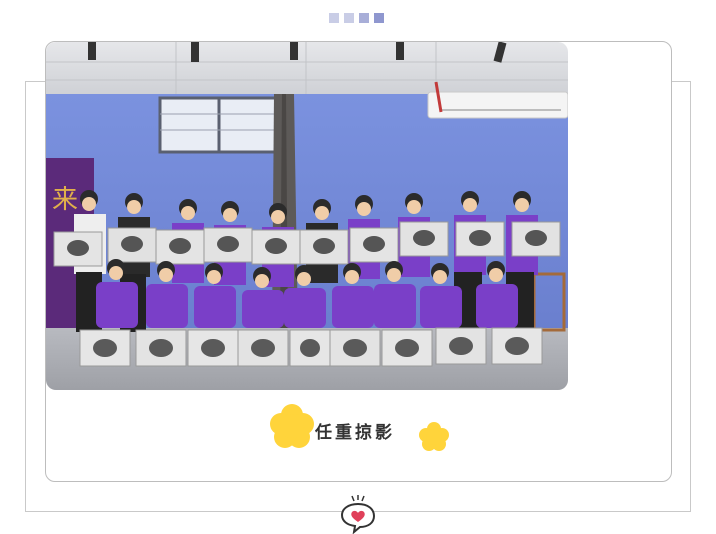  Describe the element at coordinates (292, 426) in the screenshot. I see `yellow-flower-left-icon` at that location.